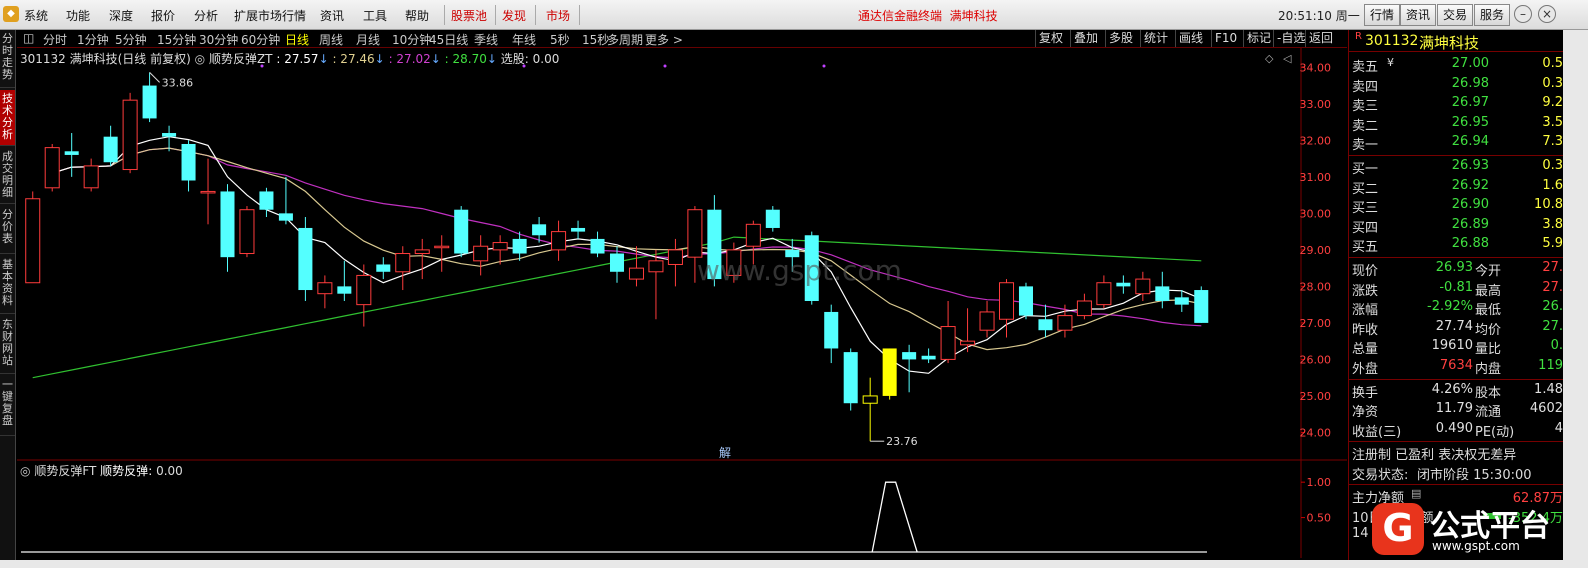  Describe the element at coordinates (368, 39) in the screenshot. I see `period-8: 月线` at that location.